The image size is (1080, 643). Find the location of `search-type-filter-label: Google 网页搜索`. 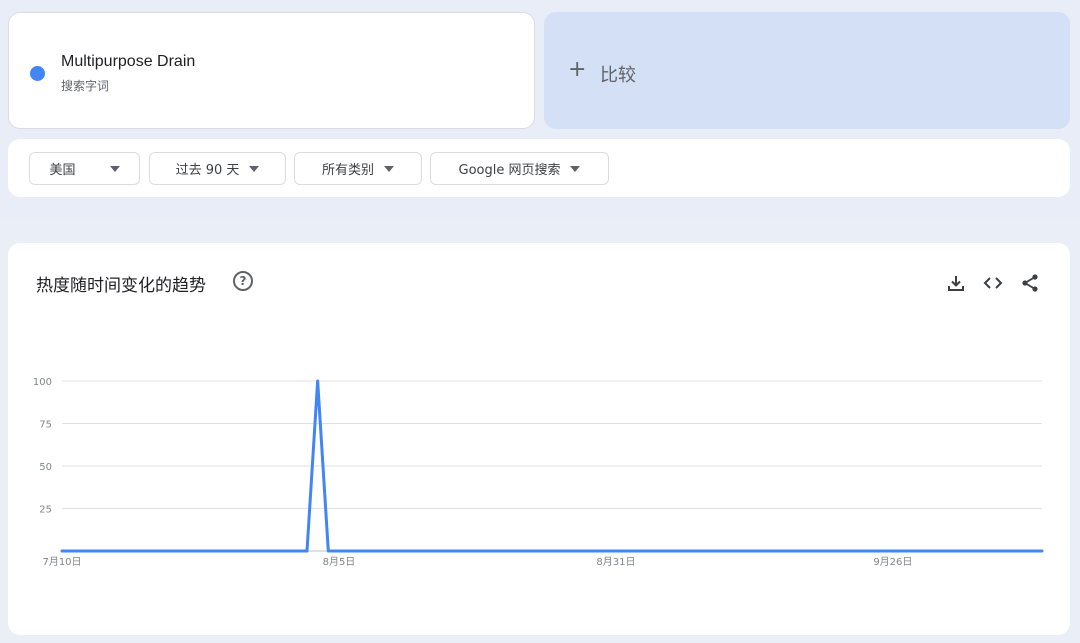

search-type-filter-label: Google 网页搜索 is located at coordinates (509, 170).